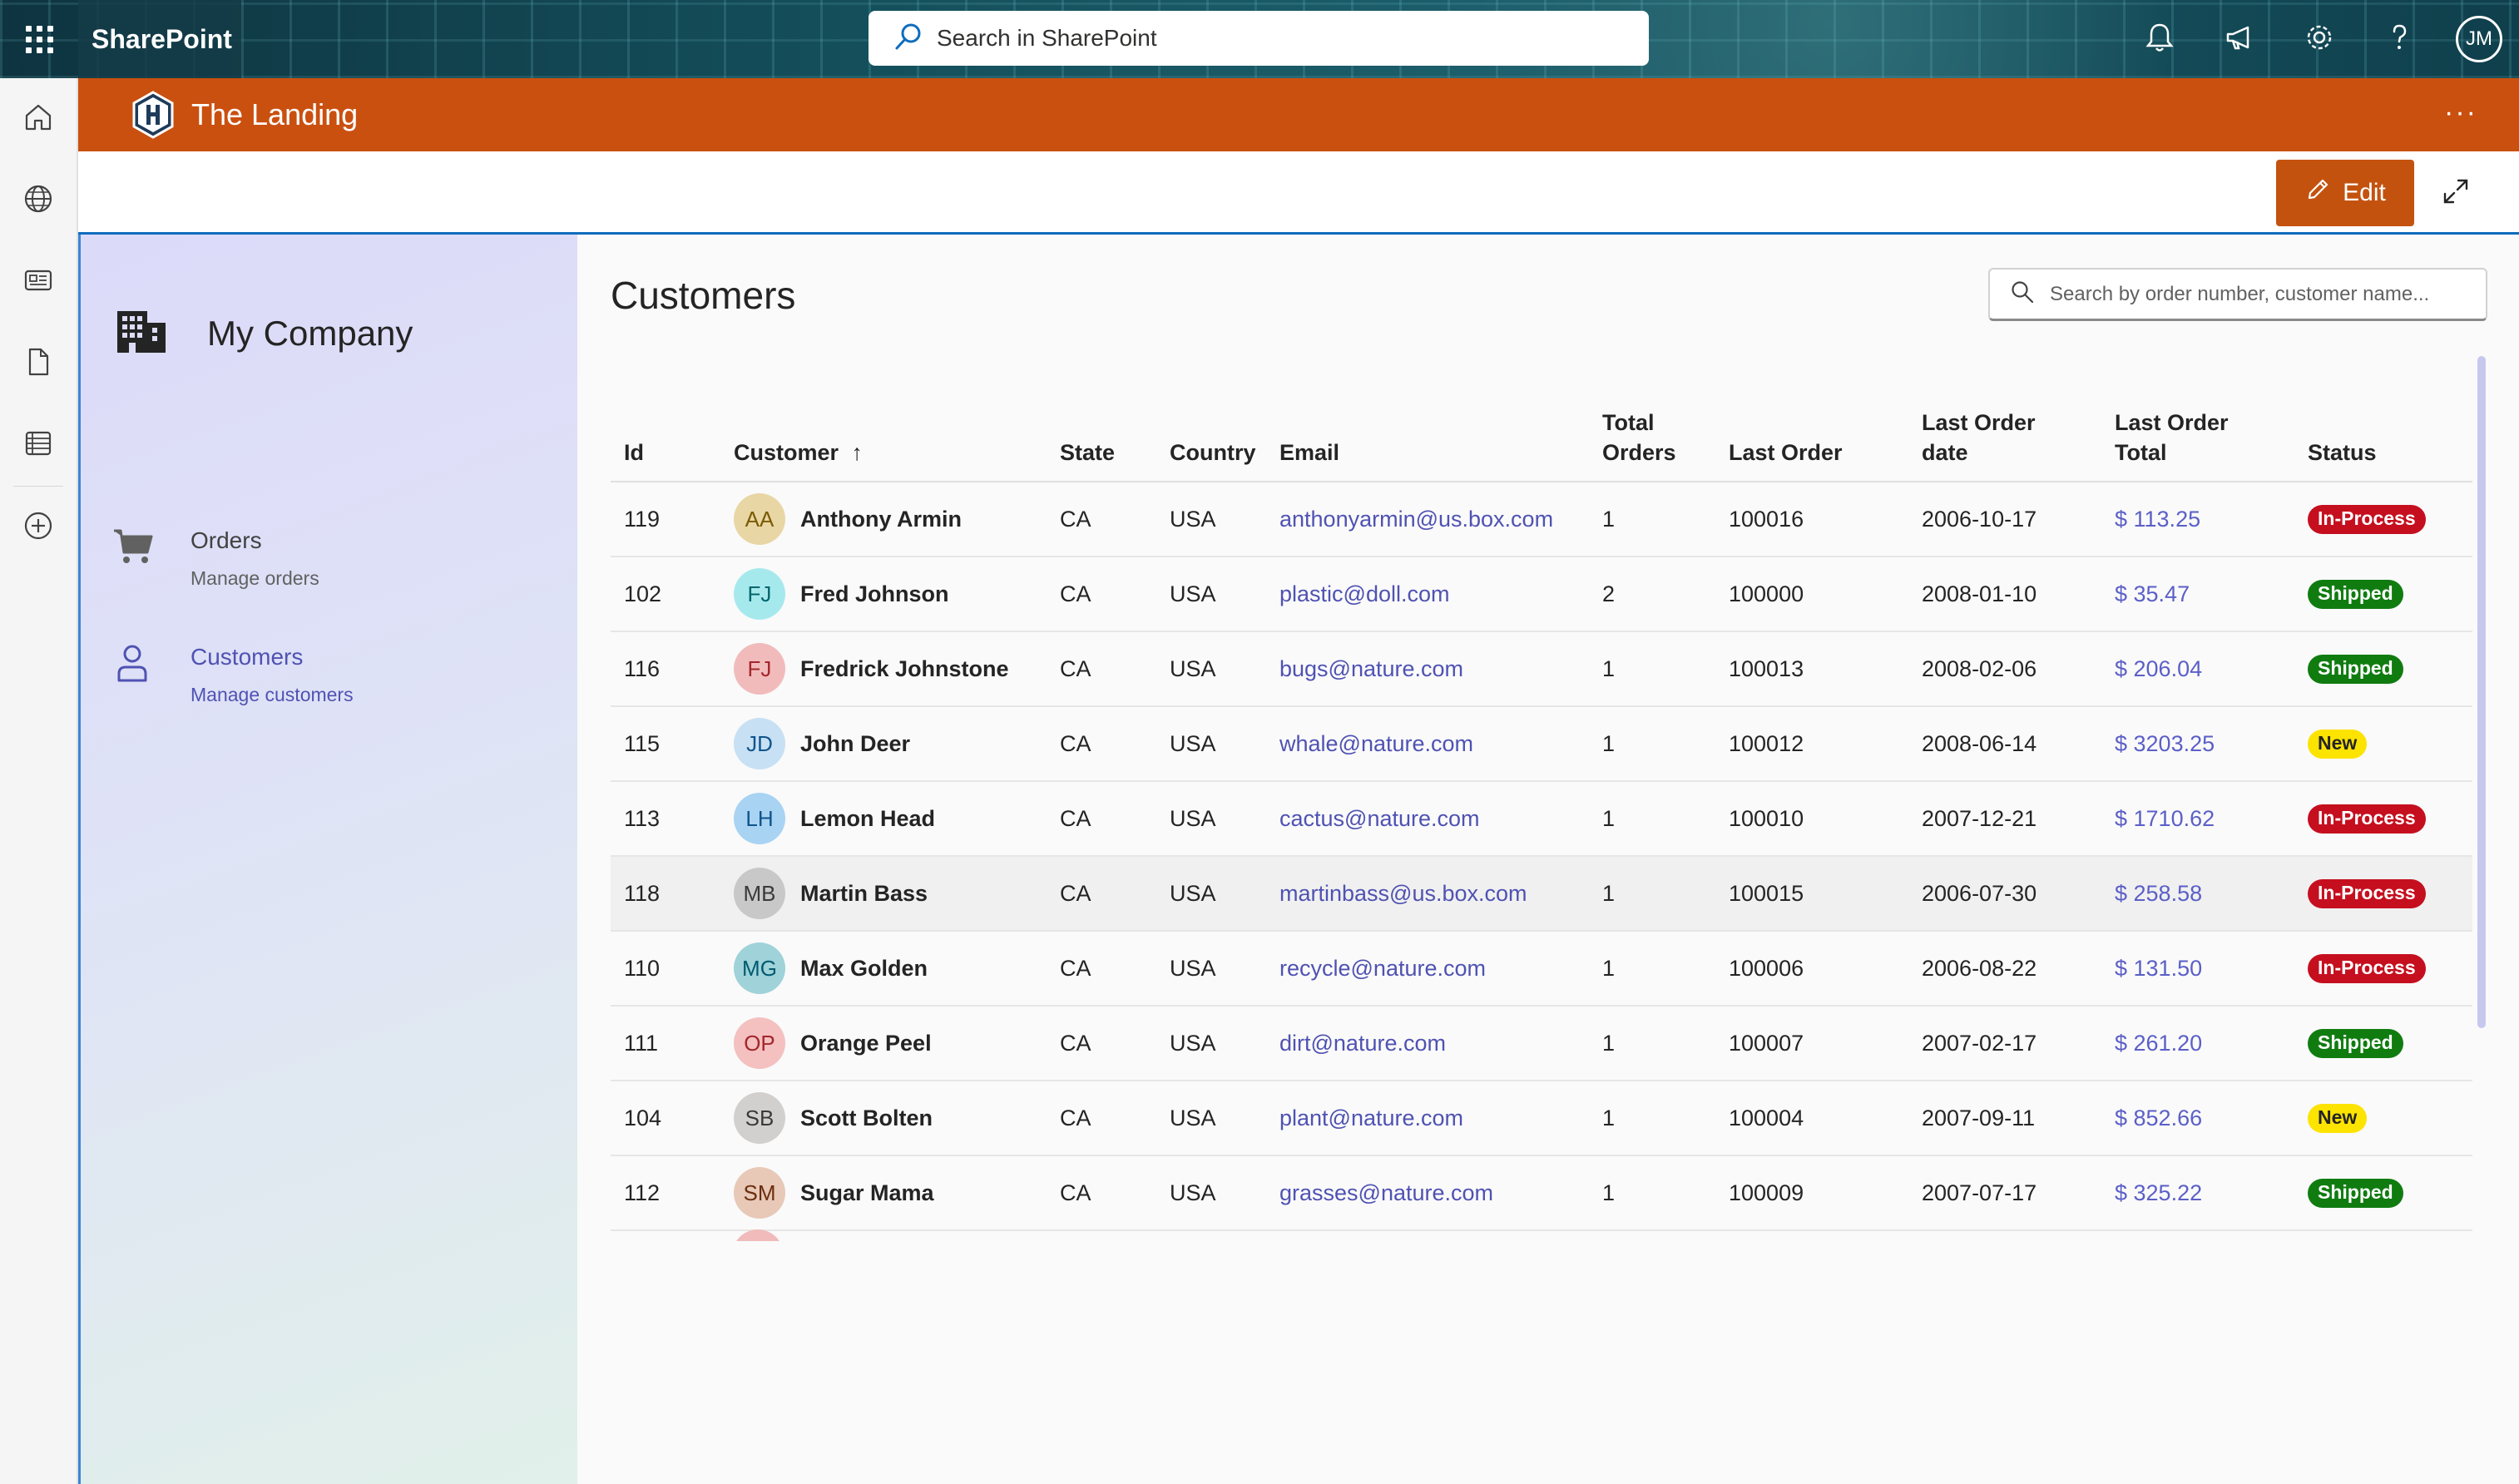  I want to click on cell-email: plastic@doll.com, so click(1364, 594).